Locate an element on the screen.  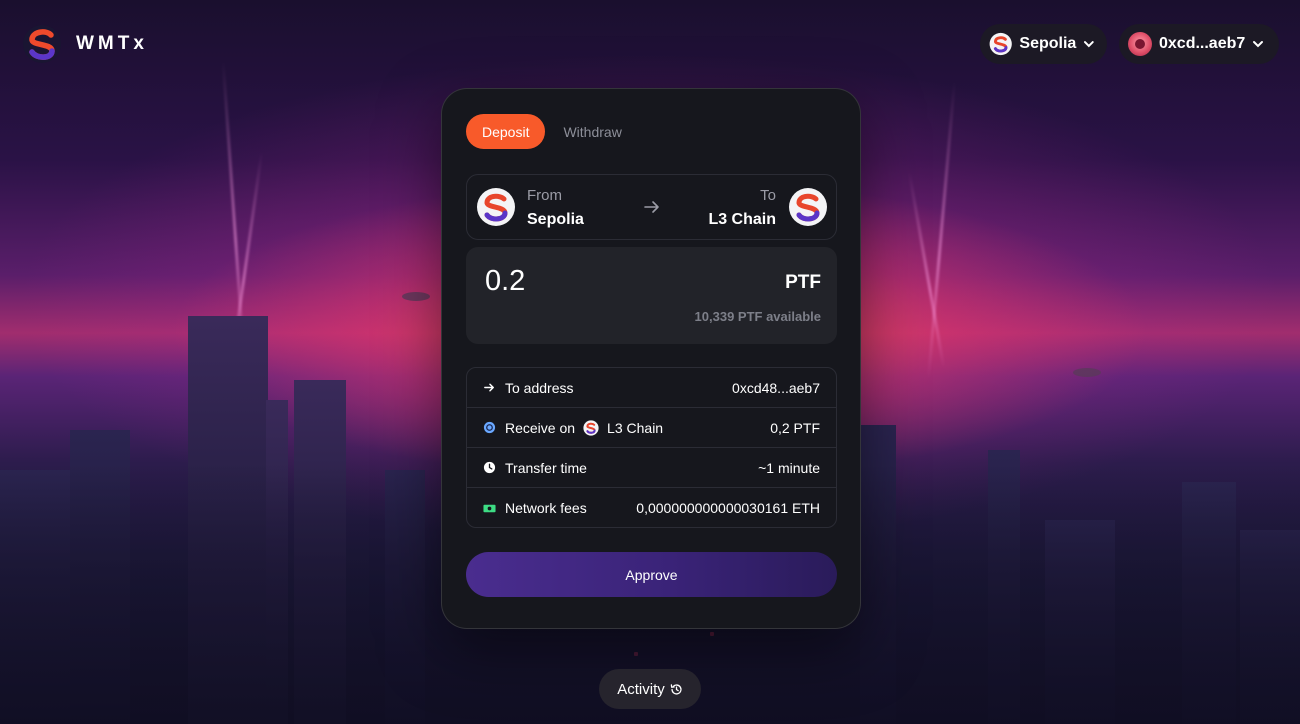
app-logo: WMTx is located at coordinates (85, 44).